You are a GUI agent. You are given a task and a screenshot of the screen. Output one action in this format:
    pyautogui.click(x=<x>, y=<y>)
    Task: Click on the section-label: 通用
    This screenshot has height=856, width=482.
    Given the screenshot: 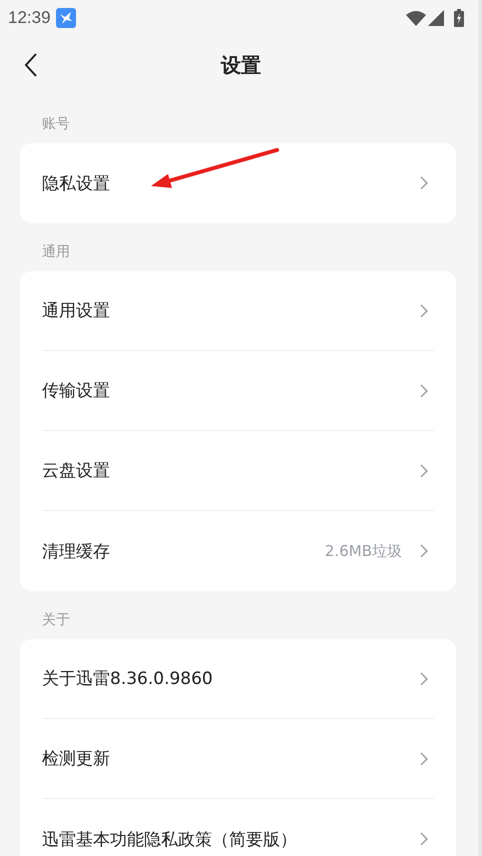 What is the action you would take?
    pyautogui.click(x=55, y=252)
    